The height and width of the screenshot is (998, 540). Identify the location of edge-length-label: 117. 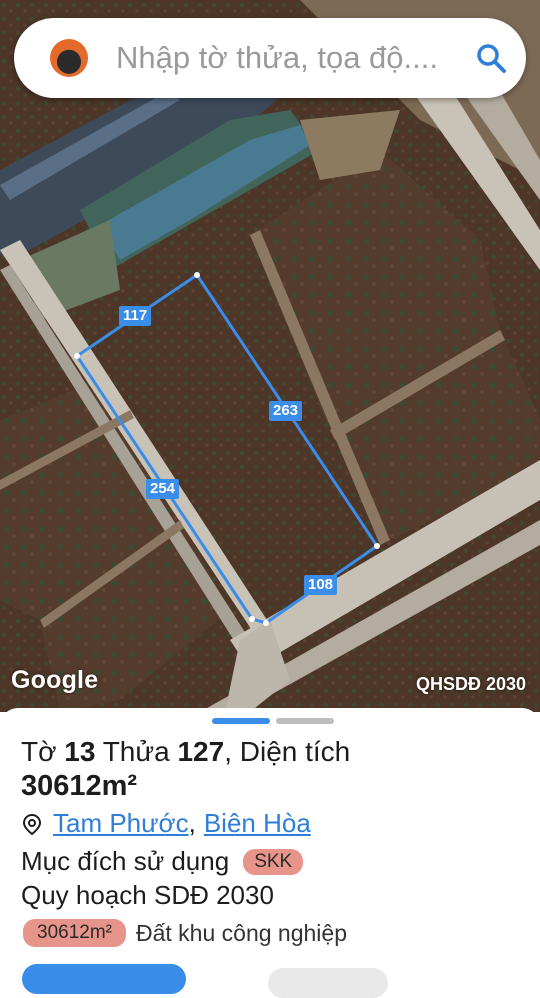
(135, 316).